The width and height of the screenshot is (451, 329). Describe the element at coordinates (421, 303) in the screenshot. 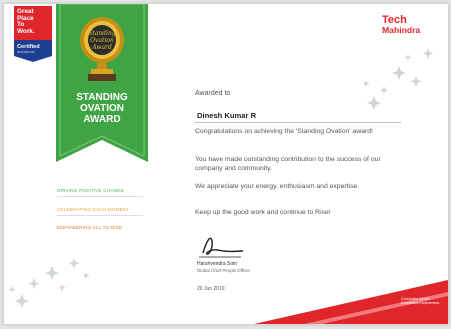

I see `corner-line-2: Connected Experiences.` at that location.